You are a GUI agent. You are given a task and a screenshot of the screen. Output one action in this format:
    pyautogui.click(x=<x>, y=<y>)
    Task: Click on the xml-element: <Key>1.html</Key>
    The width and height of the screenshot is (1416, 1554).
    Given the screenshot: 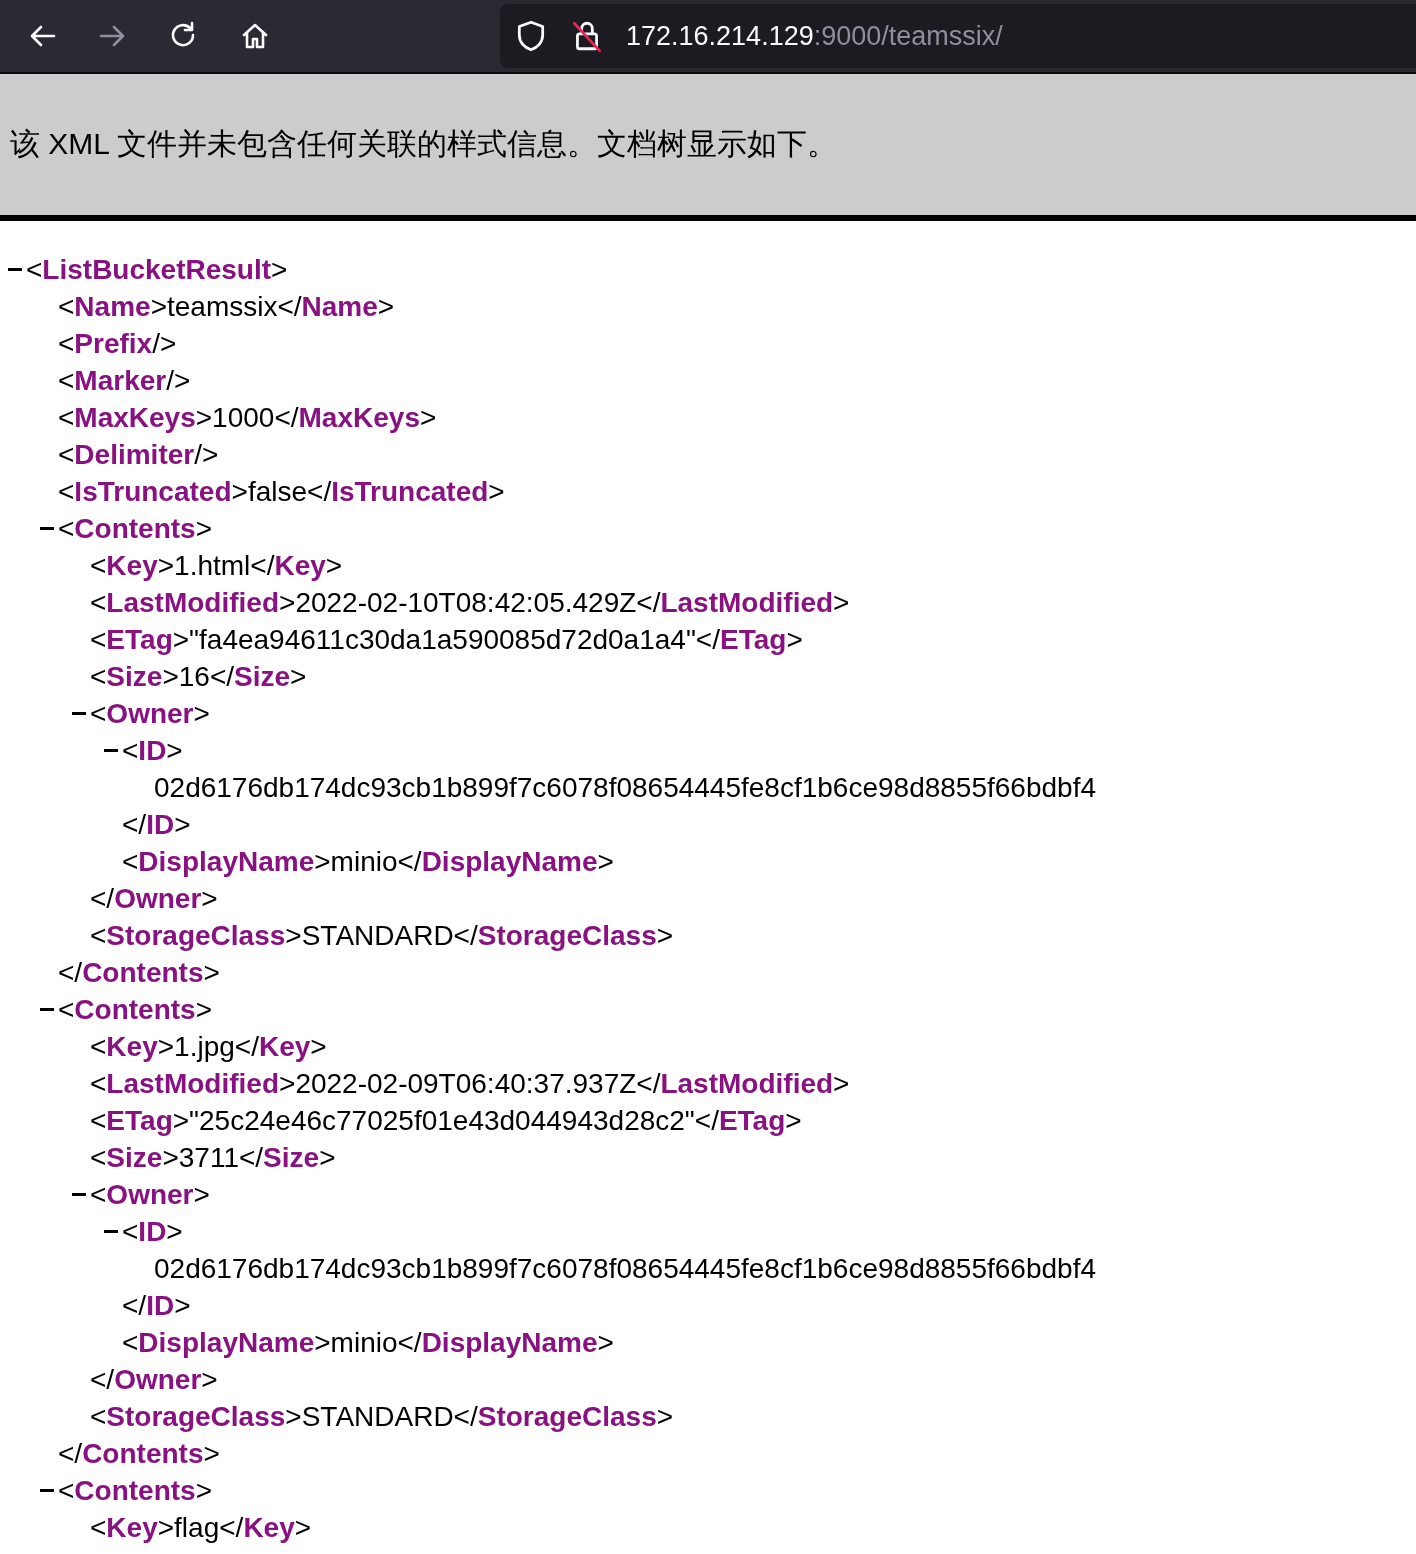 What is the action you would take?
    pyautogui.click(x=216, y=566)
    